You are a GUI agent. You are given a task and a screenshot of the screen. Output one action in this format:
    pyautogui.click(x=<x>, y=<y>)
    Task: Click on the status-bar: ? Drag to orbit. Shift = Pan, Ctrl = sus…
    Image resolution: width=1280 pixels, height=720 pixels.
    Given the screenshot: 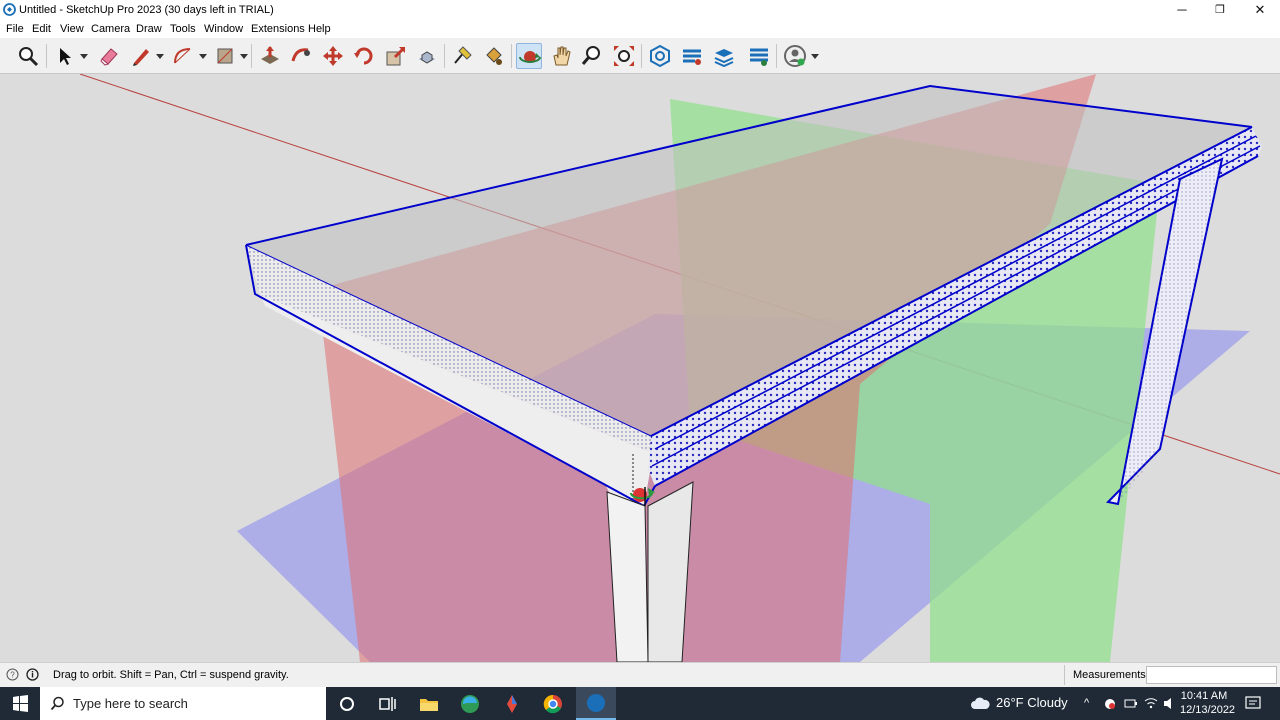 What is the action you would take?
    pyautogui.click(x=640, y=674)
    